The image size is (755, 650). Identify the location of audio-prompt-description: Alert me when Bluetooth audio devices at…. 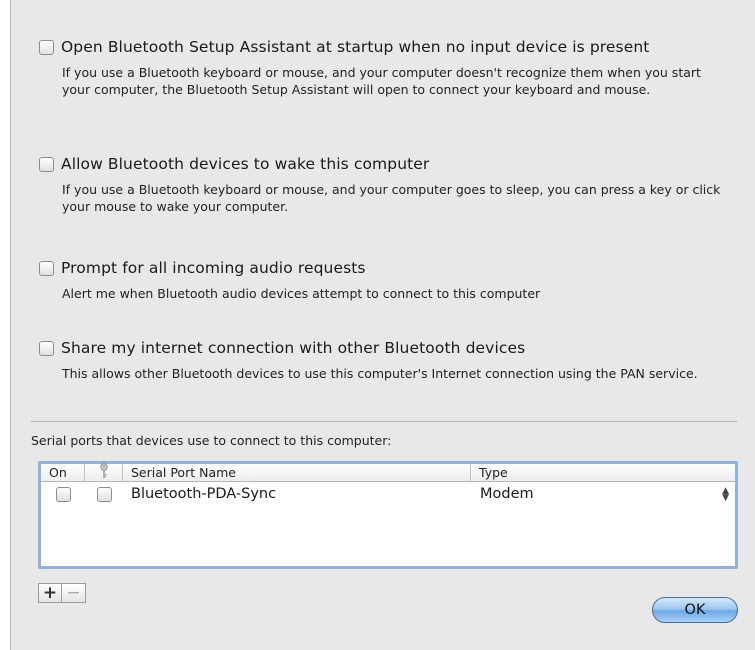
(301, 293).